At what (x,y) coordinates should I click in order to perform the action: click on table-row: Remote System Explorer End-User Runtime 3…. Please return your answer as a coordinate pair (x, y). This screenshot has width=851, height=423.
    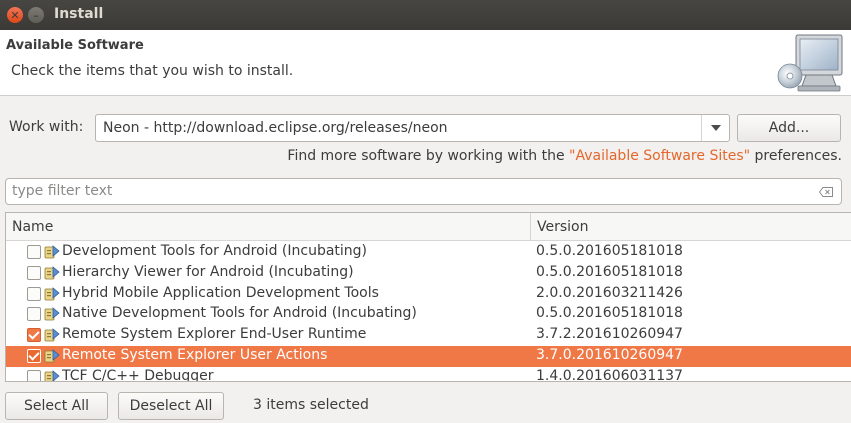
    Looking at the image, I should click on (428, 335).